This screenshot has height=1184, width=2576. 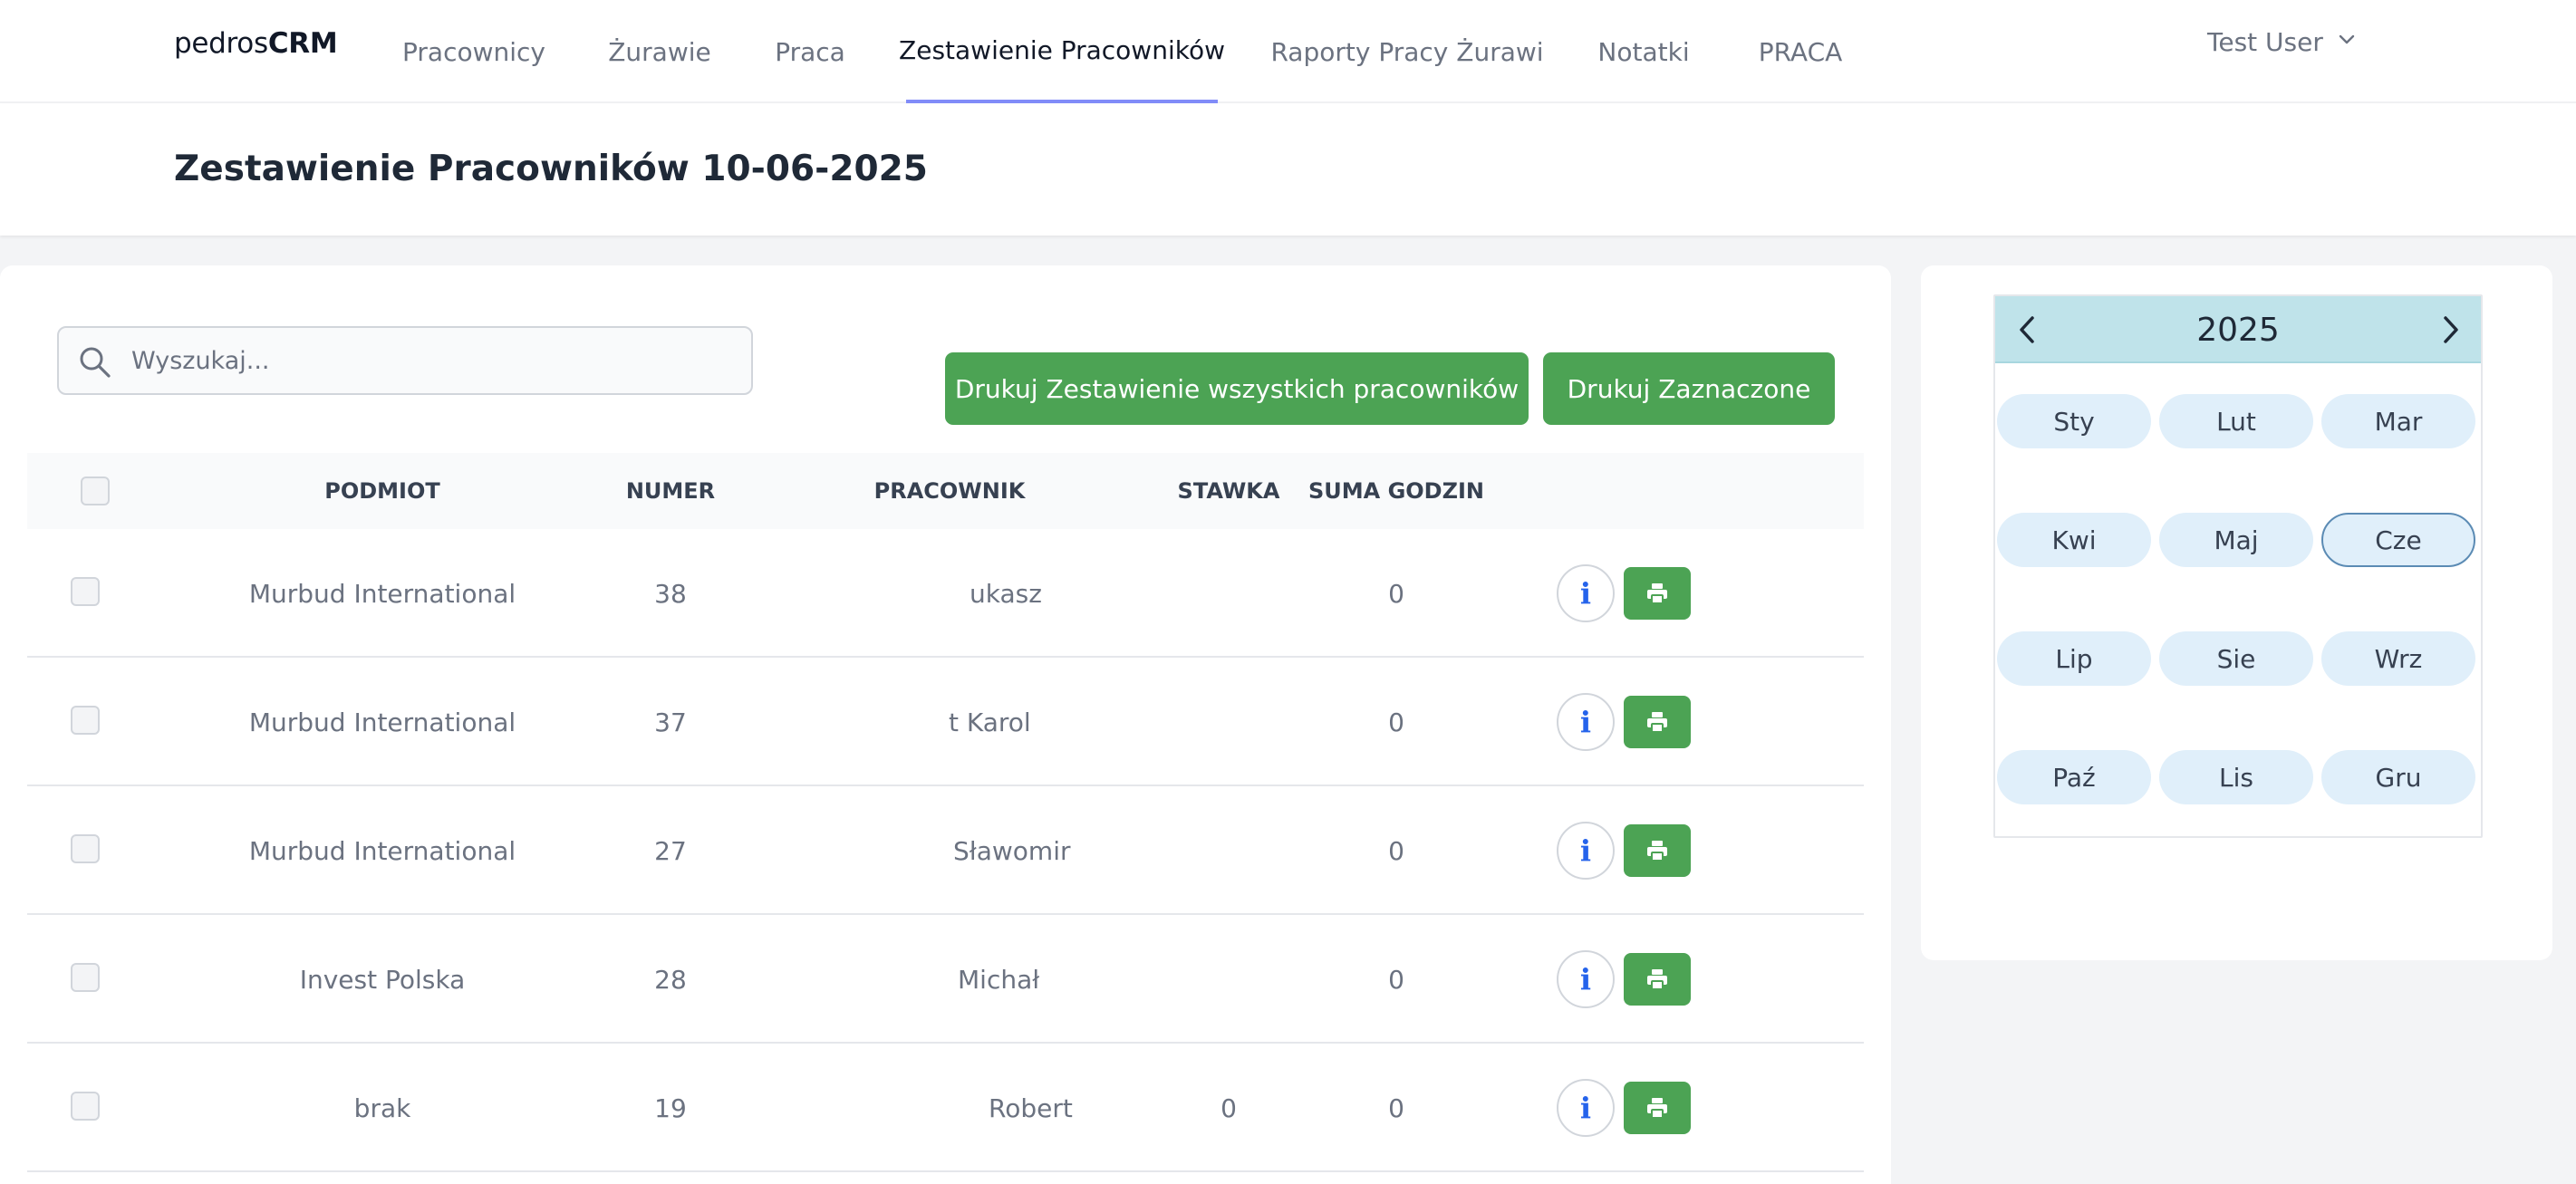 I want to click on table-row: Murbud International 27 Sławomir 0 i, so click(x=945, y=850).